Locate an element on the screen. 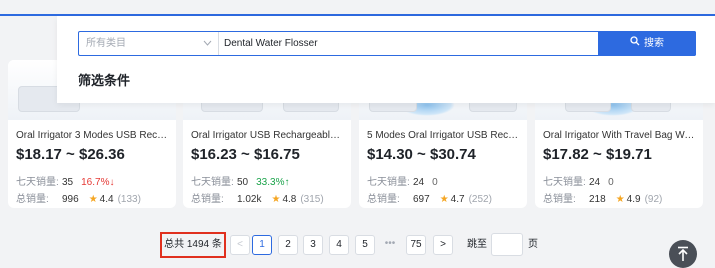  search-bar: 所有类目 搜索 is located at coordinates (387, 43).